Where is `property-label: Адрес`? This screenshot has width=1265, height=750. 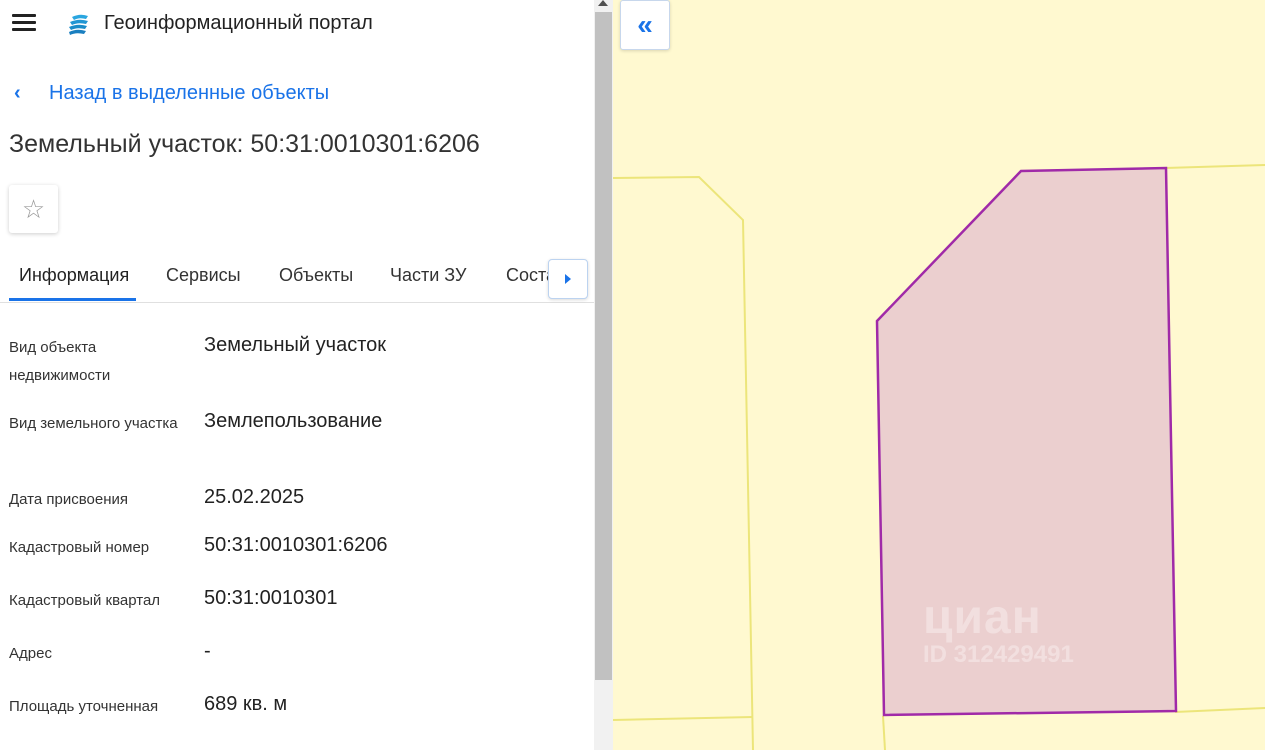 property-label: Адрес is located at coordinates (30, 653).